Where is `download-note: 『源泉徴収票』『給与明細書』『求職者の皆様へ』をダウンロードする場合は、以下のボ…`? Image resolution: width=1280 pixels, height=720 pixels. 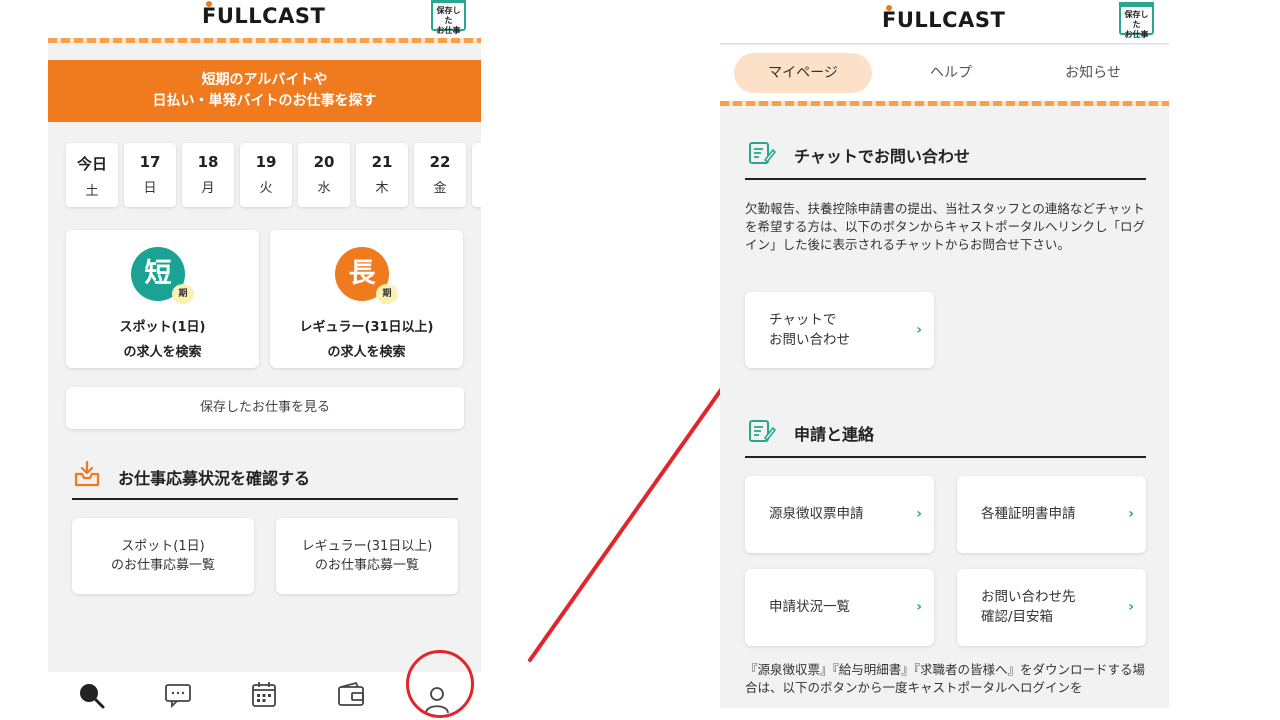 download-note: 『源泉徴収票』『給与明細書』『求職者の皆様へ』をダウンロードする場合は、以下のボ… is located at coordinates (945, 678).